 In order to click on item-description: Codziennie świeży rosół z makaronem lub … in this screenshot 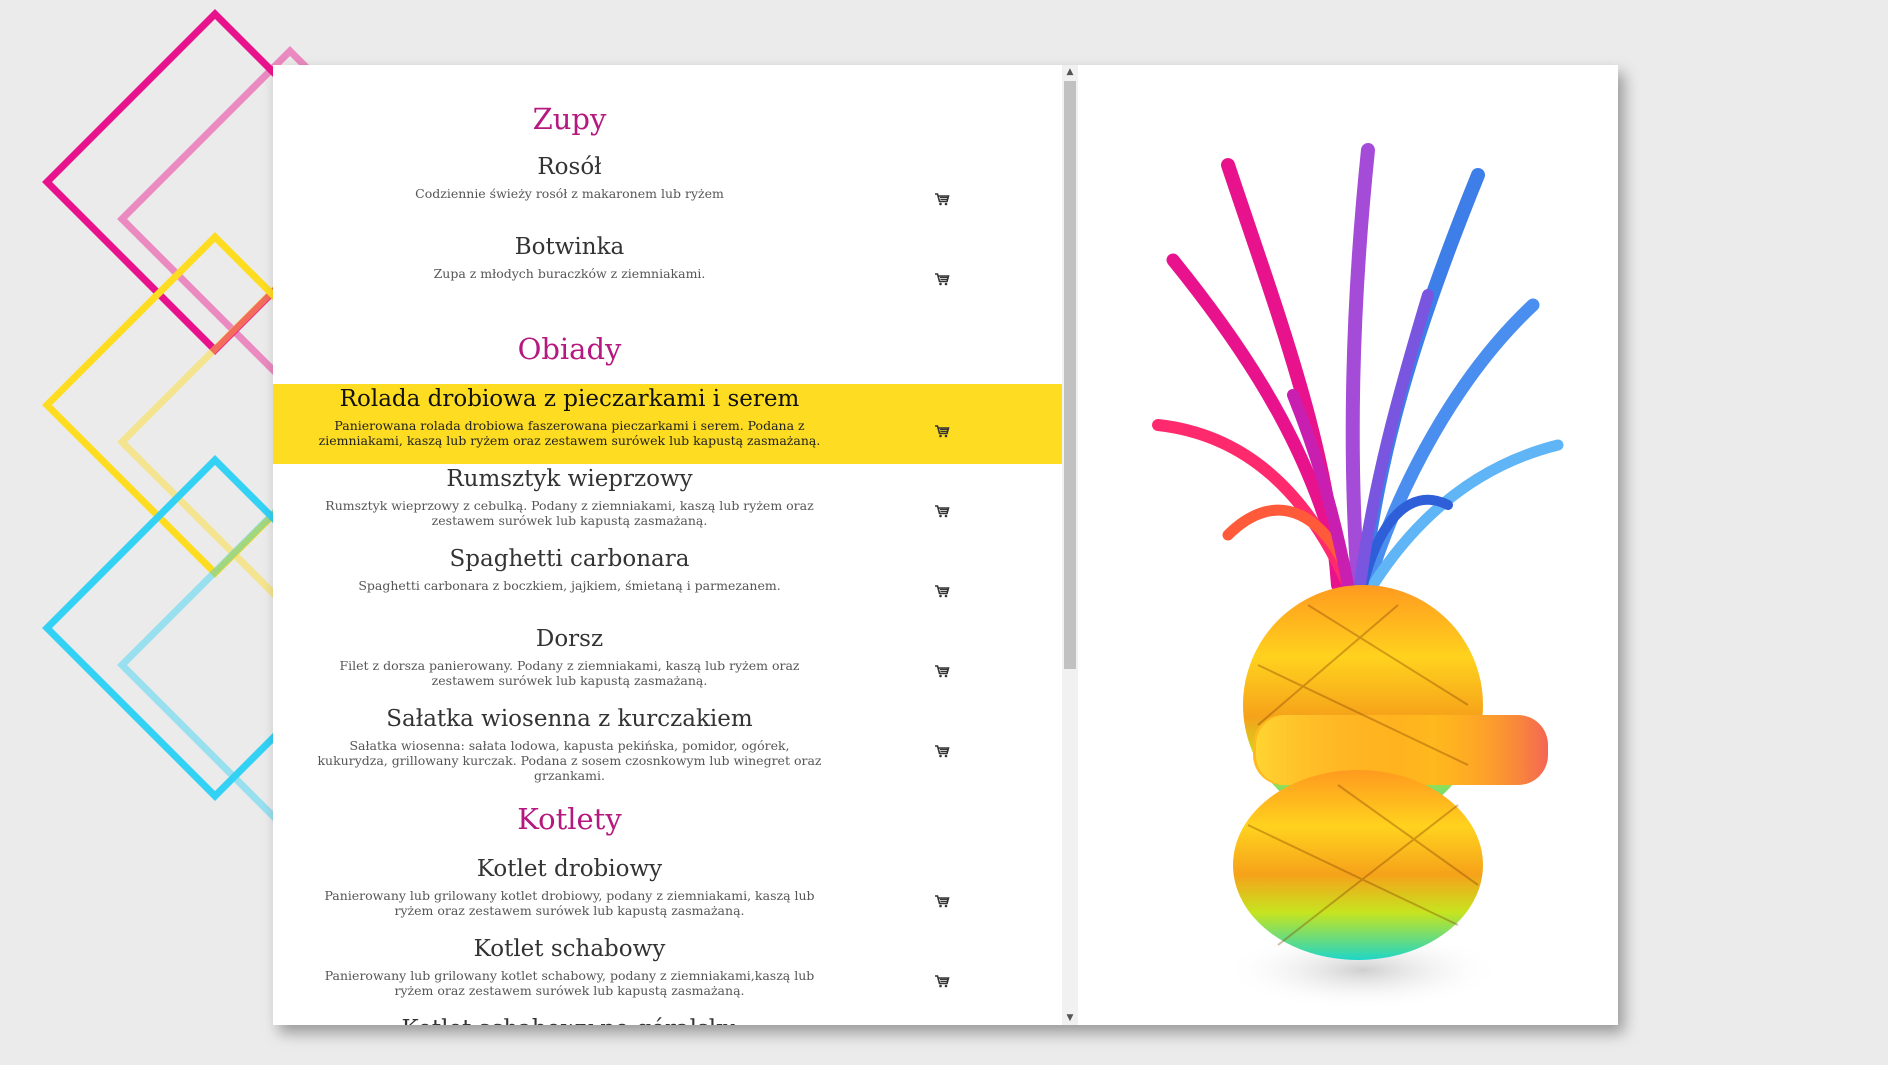, I will do `click(569, 193)`.